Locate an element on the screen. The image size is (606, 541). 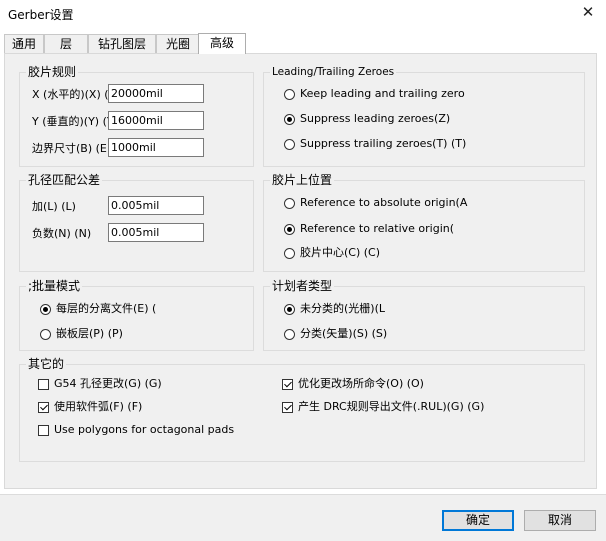
tab-layers: 层 is located at coordinates (66, 43).